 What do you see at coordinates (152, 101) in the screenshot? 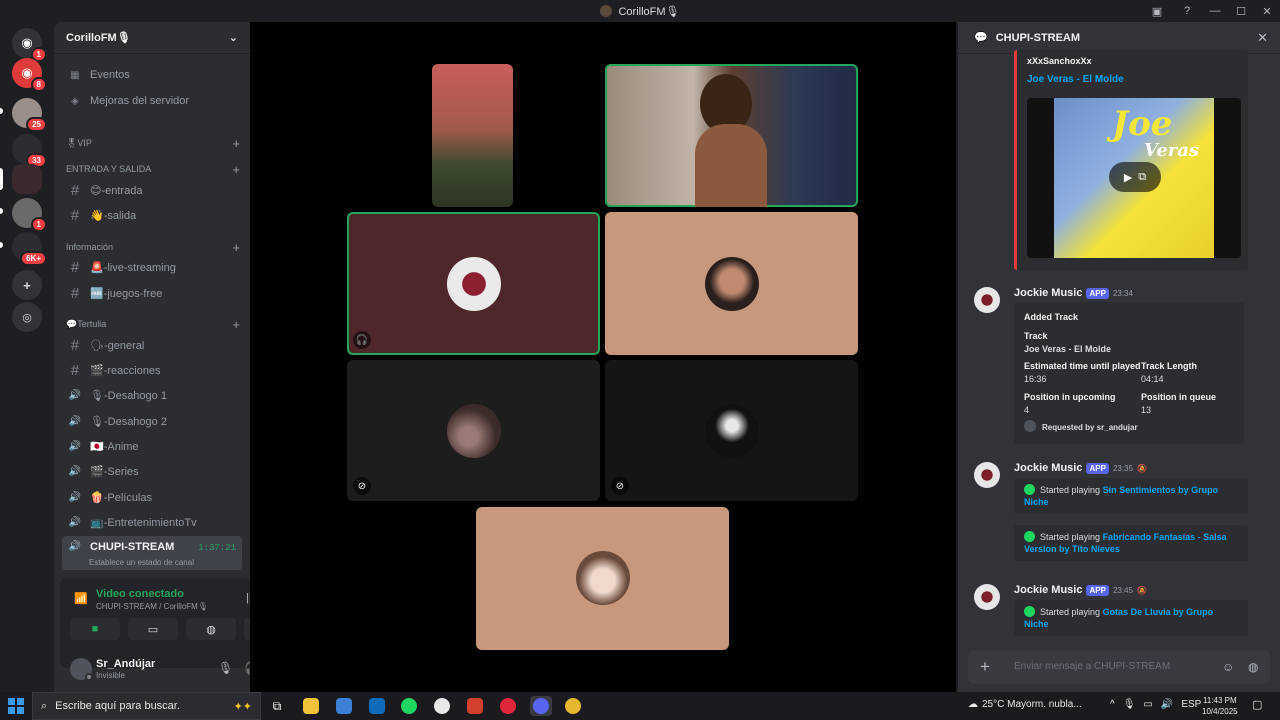
I see `server-boosts-link: ◈ Mejoras del servidor` at bounding box center [152, 101].